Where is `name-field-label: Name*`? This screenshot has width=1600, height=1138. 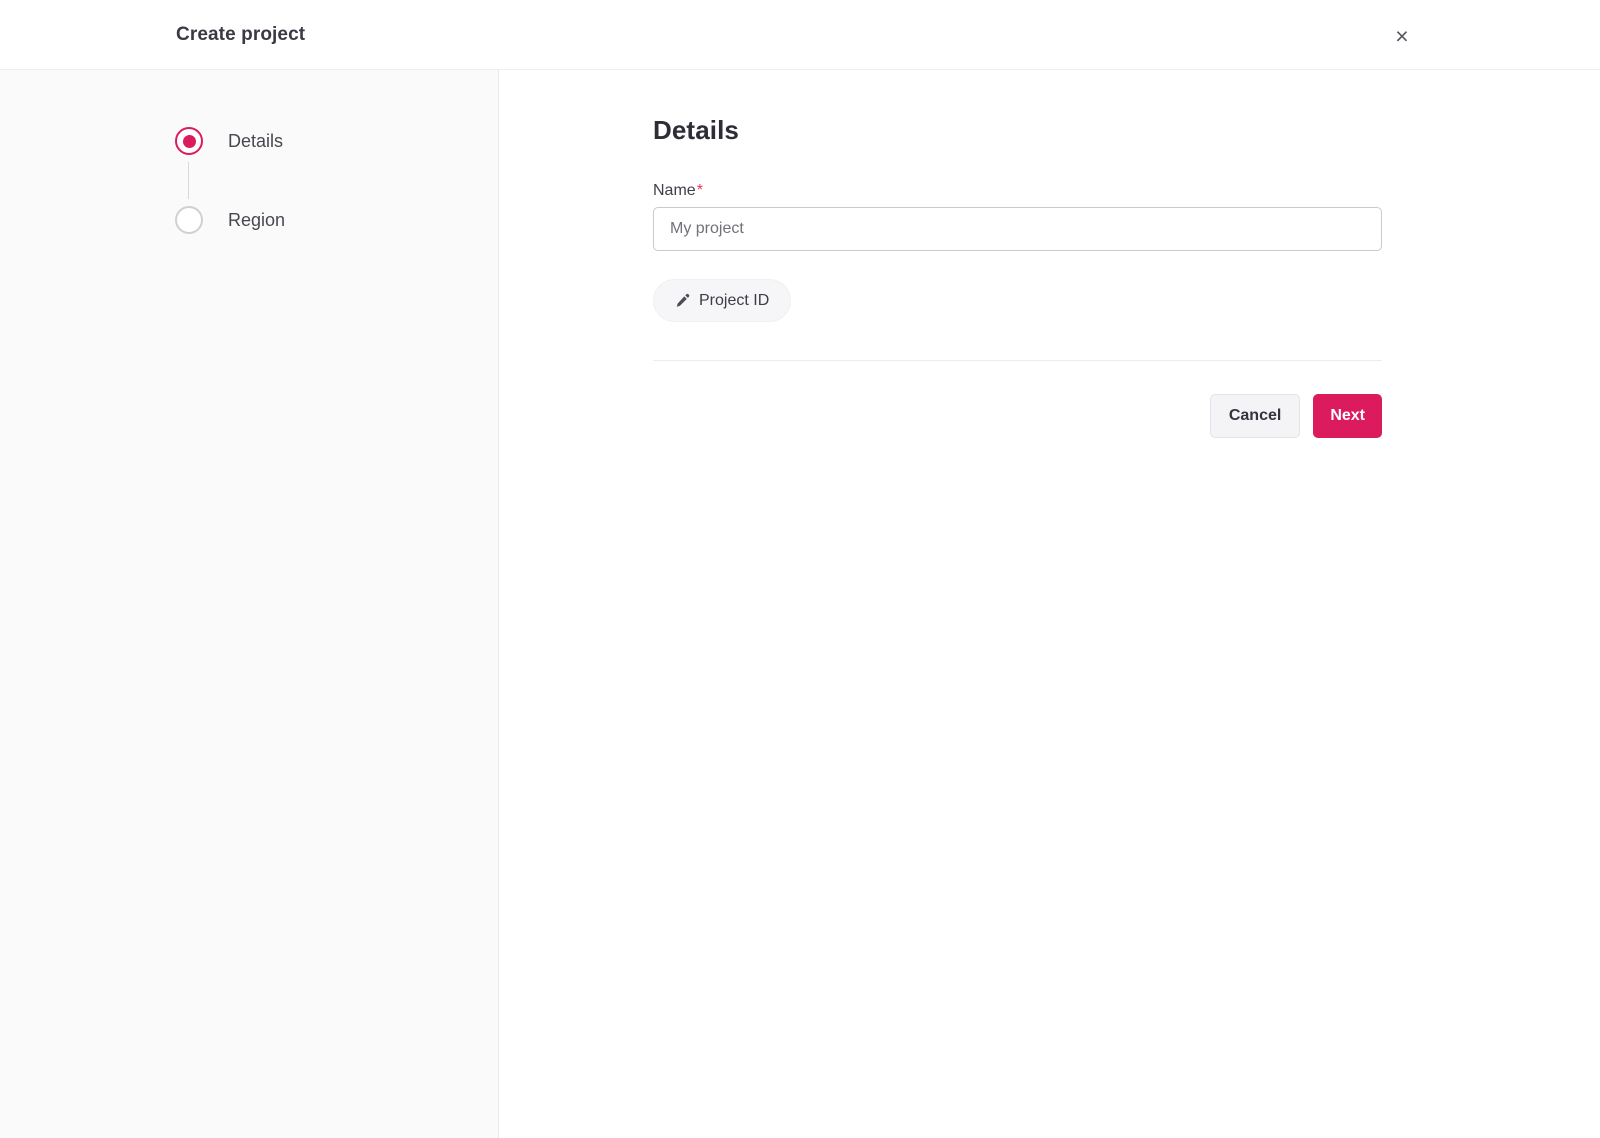 name-field-label: Name* is located at coordinates (678, 190).